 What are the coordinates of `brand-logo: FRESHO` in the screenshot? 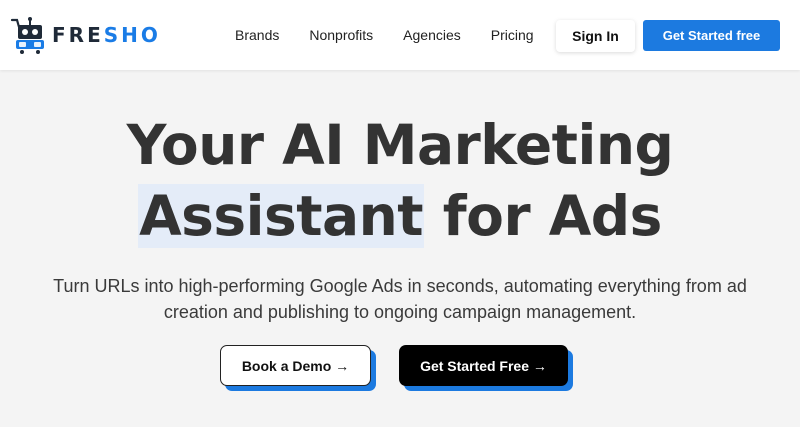 It's located at (85, 35).